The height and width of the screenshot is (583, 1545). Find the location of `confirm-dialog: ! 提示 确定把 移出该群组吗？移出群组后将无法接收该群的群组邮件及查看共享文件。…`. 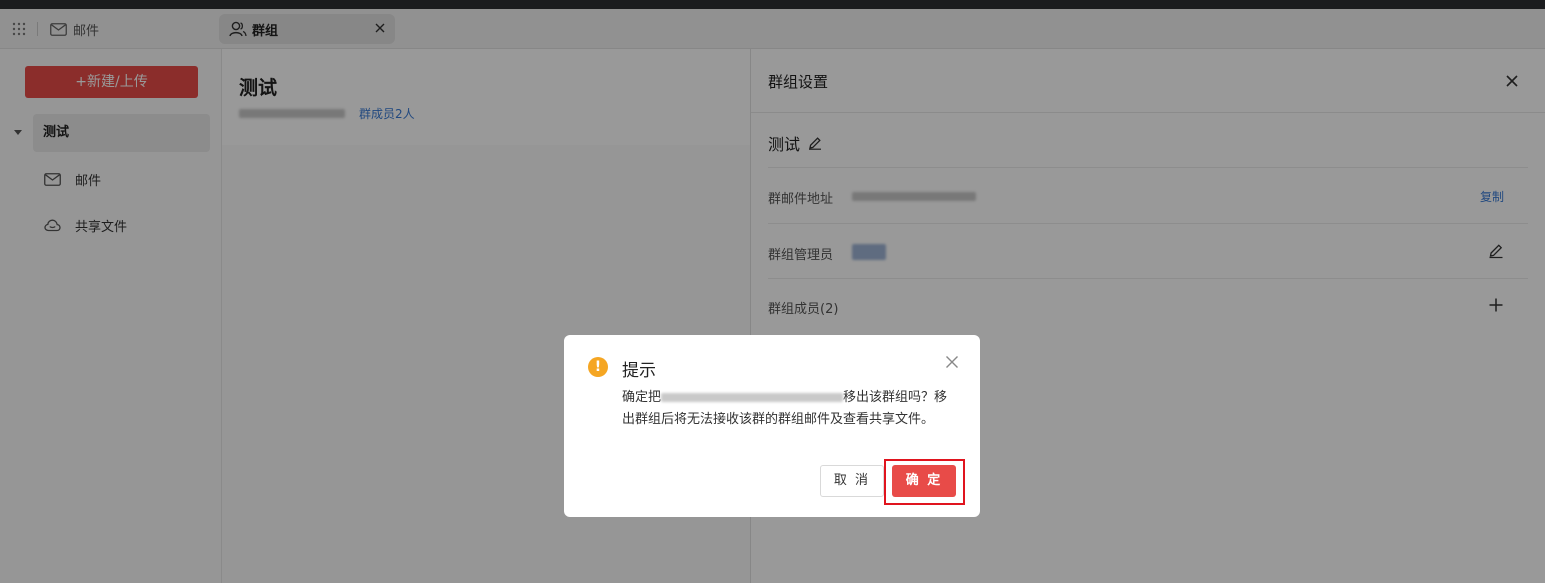

confirm-dialog: ! 提示 确定把 移出该群组吗？移出群组后将无法接收该群的群组邮件及查看共享文件。… is located at coordinates (772, 426).